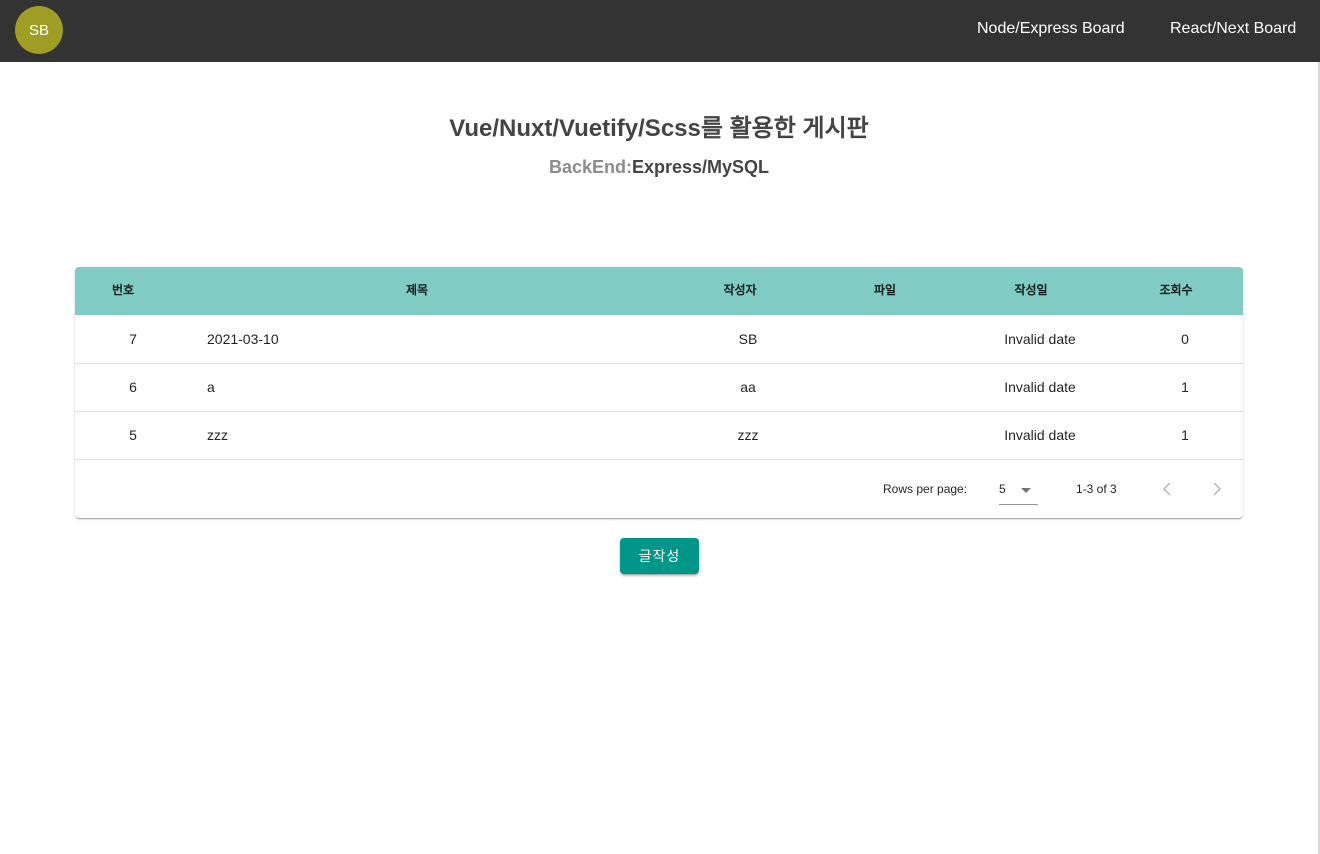  Describe the element at coordinates (1026, 490) in the screenshot. I see `caret-down-icon` at that location.